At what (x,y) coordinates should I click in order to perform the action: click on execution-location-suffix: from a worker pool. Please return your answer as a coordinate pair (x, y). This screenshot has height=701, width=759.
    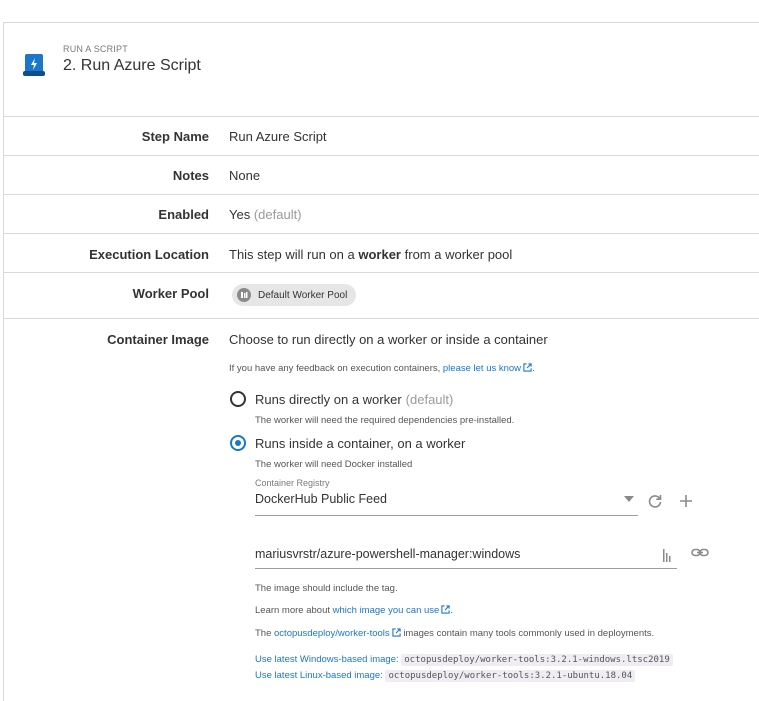
    Looking at the image, I should click on (458, 254).